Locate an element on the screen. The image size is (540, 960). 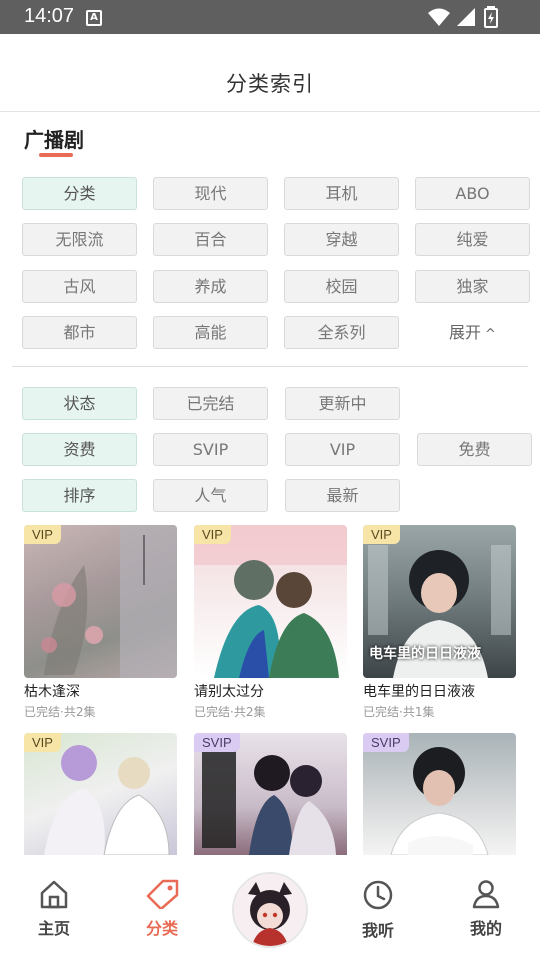
cover-title-text: 电车里的日日液液 is located at coordinates (425, 654).